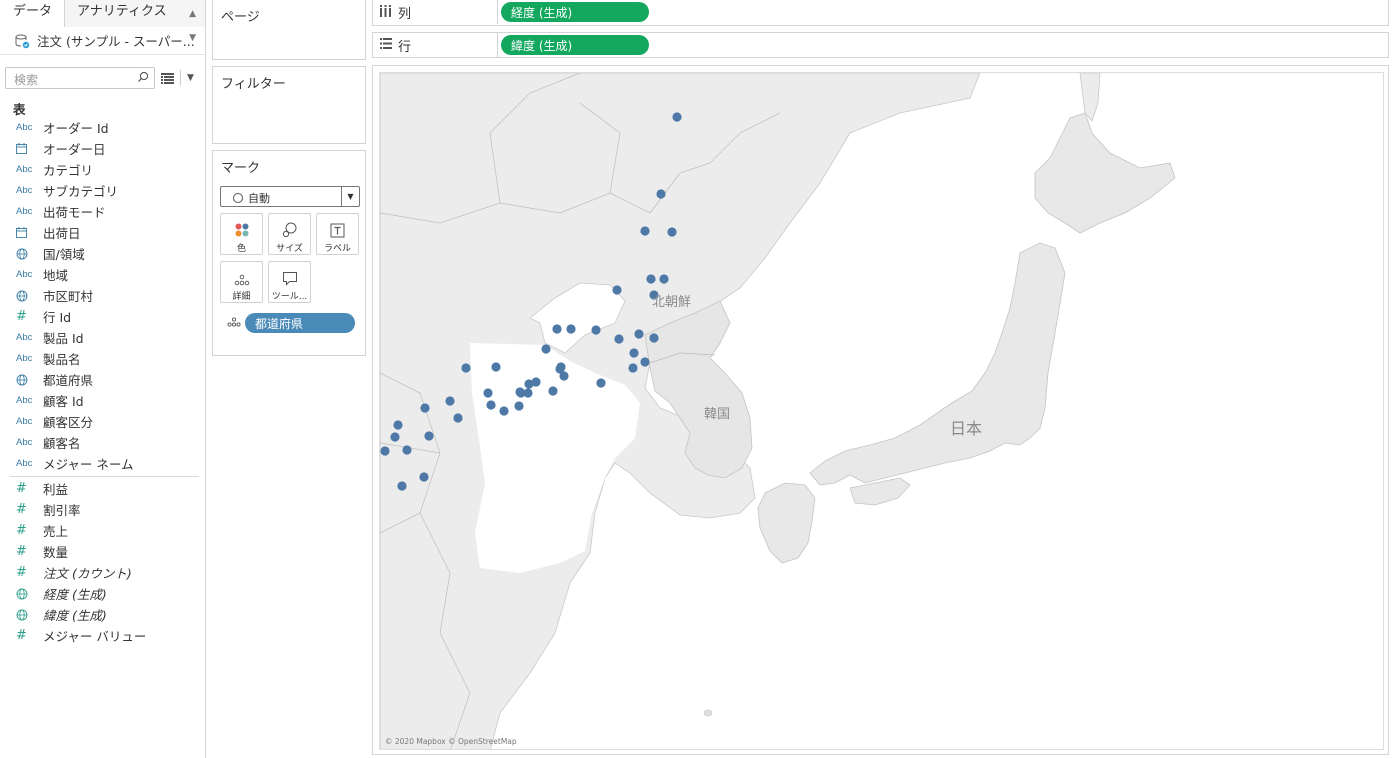 Image resolution: width=1393 pixels, height=758 pixels. I want to click on field-item: 経度 (生成), so click(102, 593).